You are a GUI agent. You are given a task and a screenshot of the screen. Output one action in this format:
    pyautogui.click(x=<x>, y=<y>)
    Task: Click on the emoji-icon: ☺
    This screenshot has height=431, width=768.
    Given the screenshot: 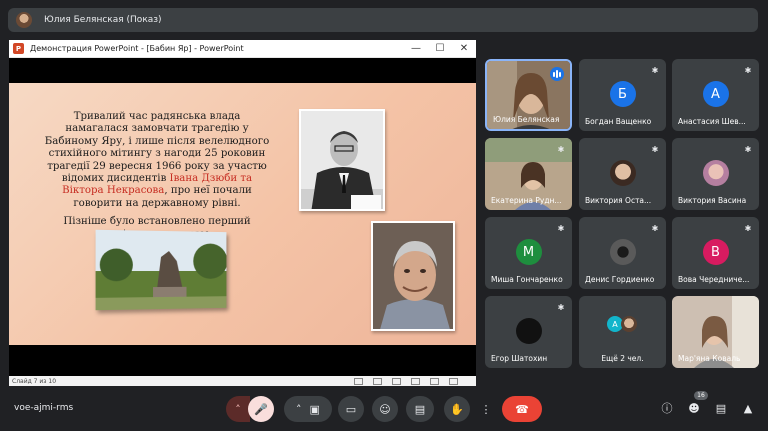 What is the action you would take?
    pyautogui.click(x=385, y=409)
    